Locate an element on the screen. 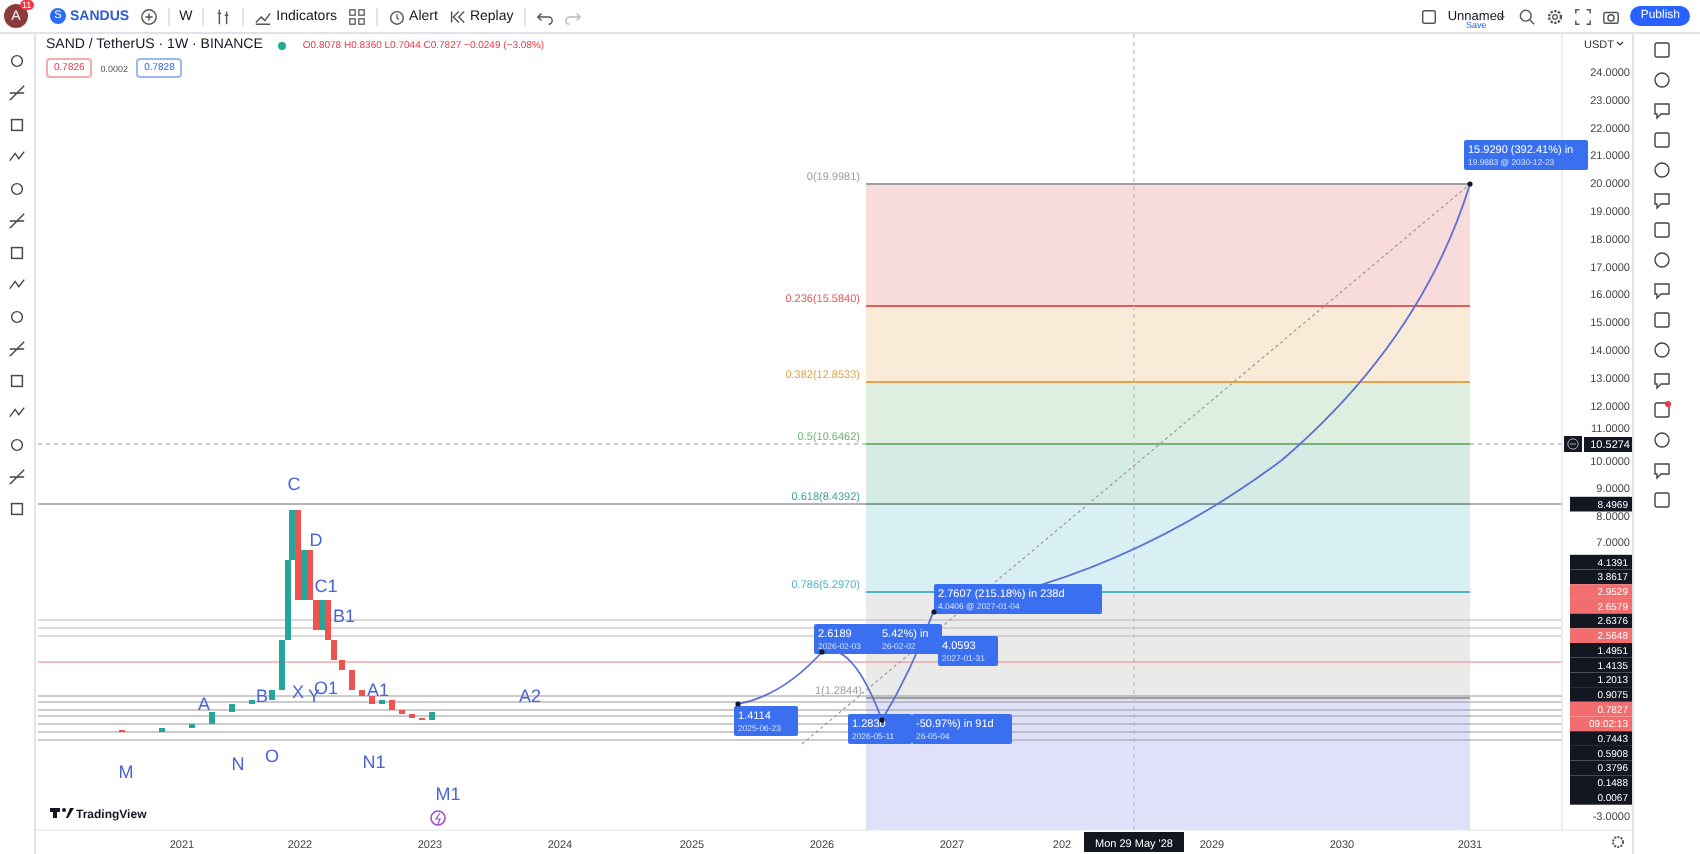 The width and height of the screenshot is (1700, 854). wave-label: C1 is located at coordinates (326, 586).